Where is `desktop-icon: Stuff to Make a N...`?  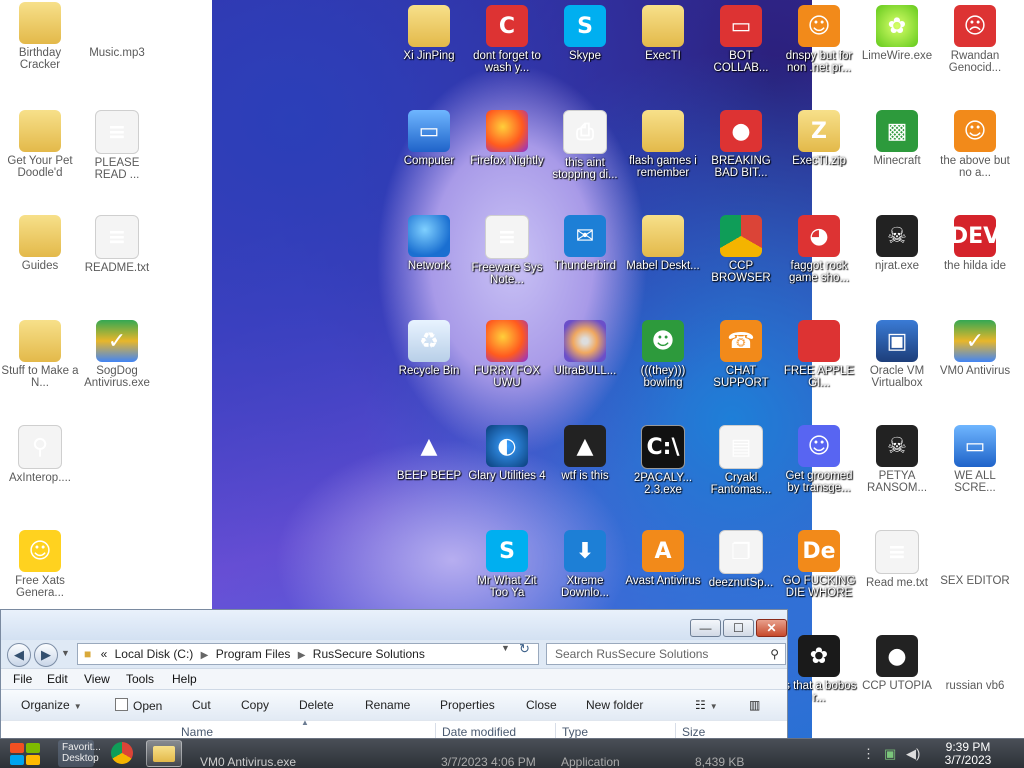
desktop-icon: Stuff to Make a N... is located at coordinates (40, 354).